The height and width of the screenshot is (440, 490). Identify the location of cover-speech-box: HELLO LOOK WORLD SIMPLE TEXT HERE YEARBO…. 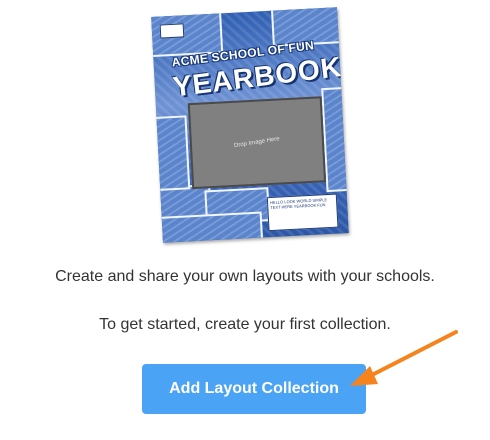
(302, 212).